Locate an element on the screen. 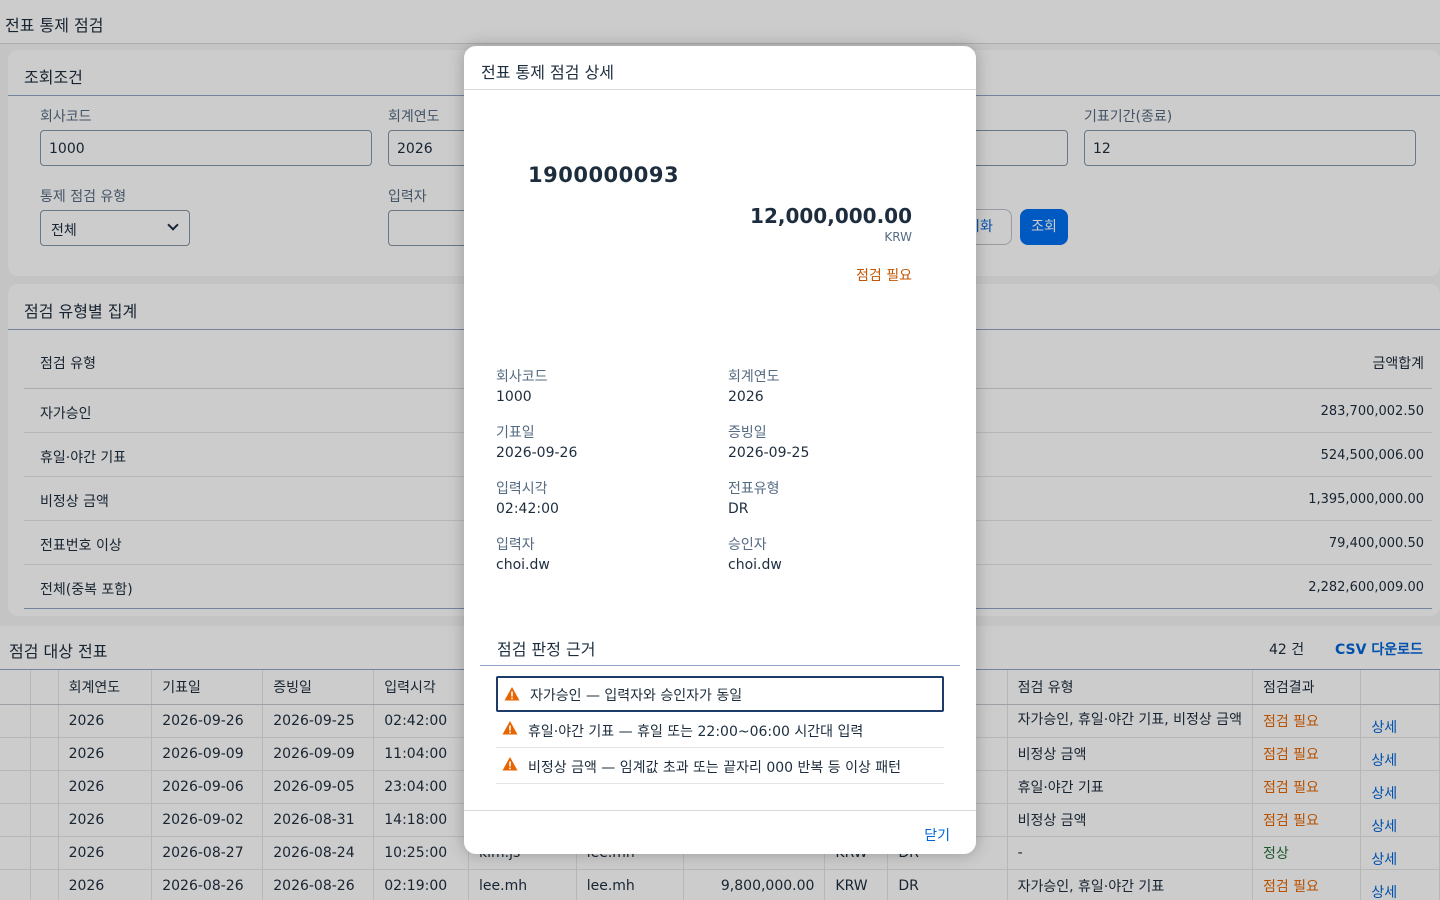  reason-item: 비정상 금액 — 임계값 초과 또는 끝자리 000 반복 등 이상 패턴 is located at coordinates (720, 766).